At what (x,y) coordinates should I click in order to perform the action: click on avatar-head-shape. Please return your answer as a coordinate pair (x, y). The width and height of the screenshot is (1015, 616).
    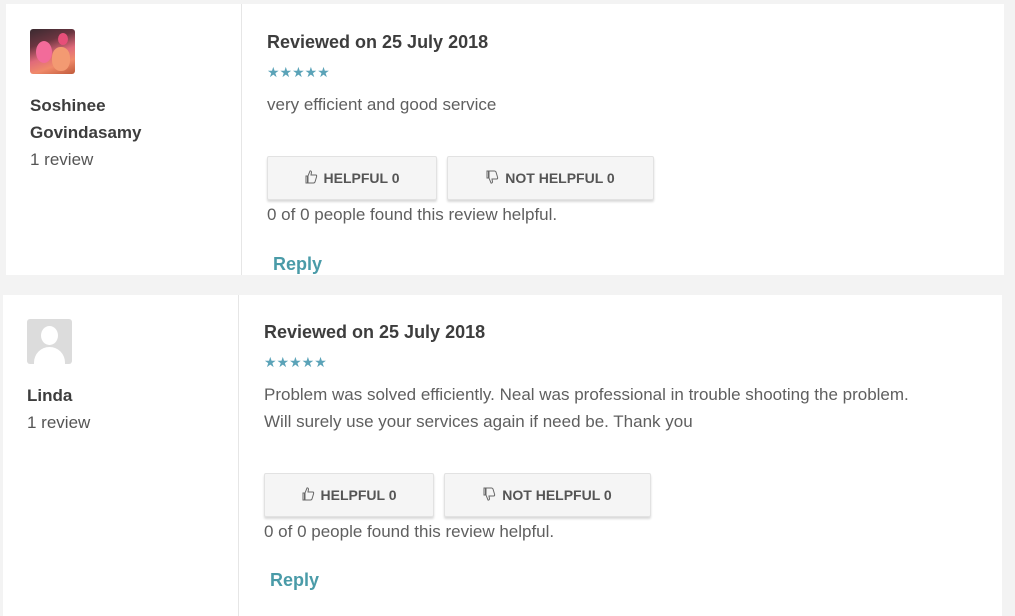
    Looking at the image, I should click on (49, 335).